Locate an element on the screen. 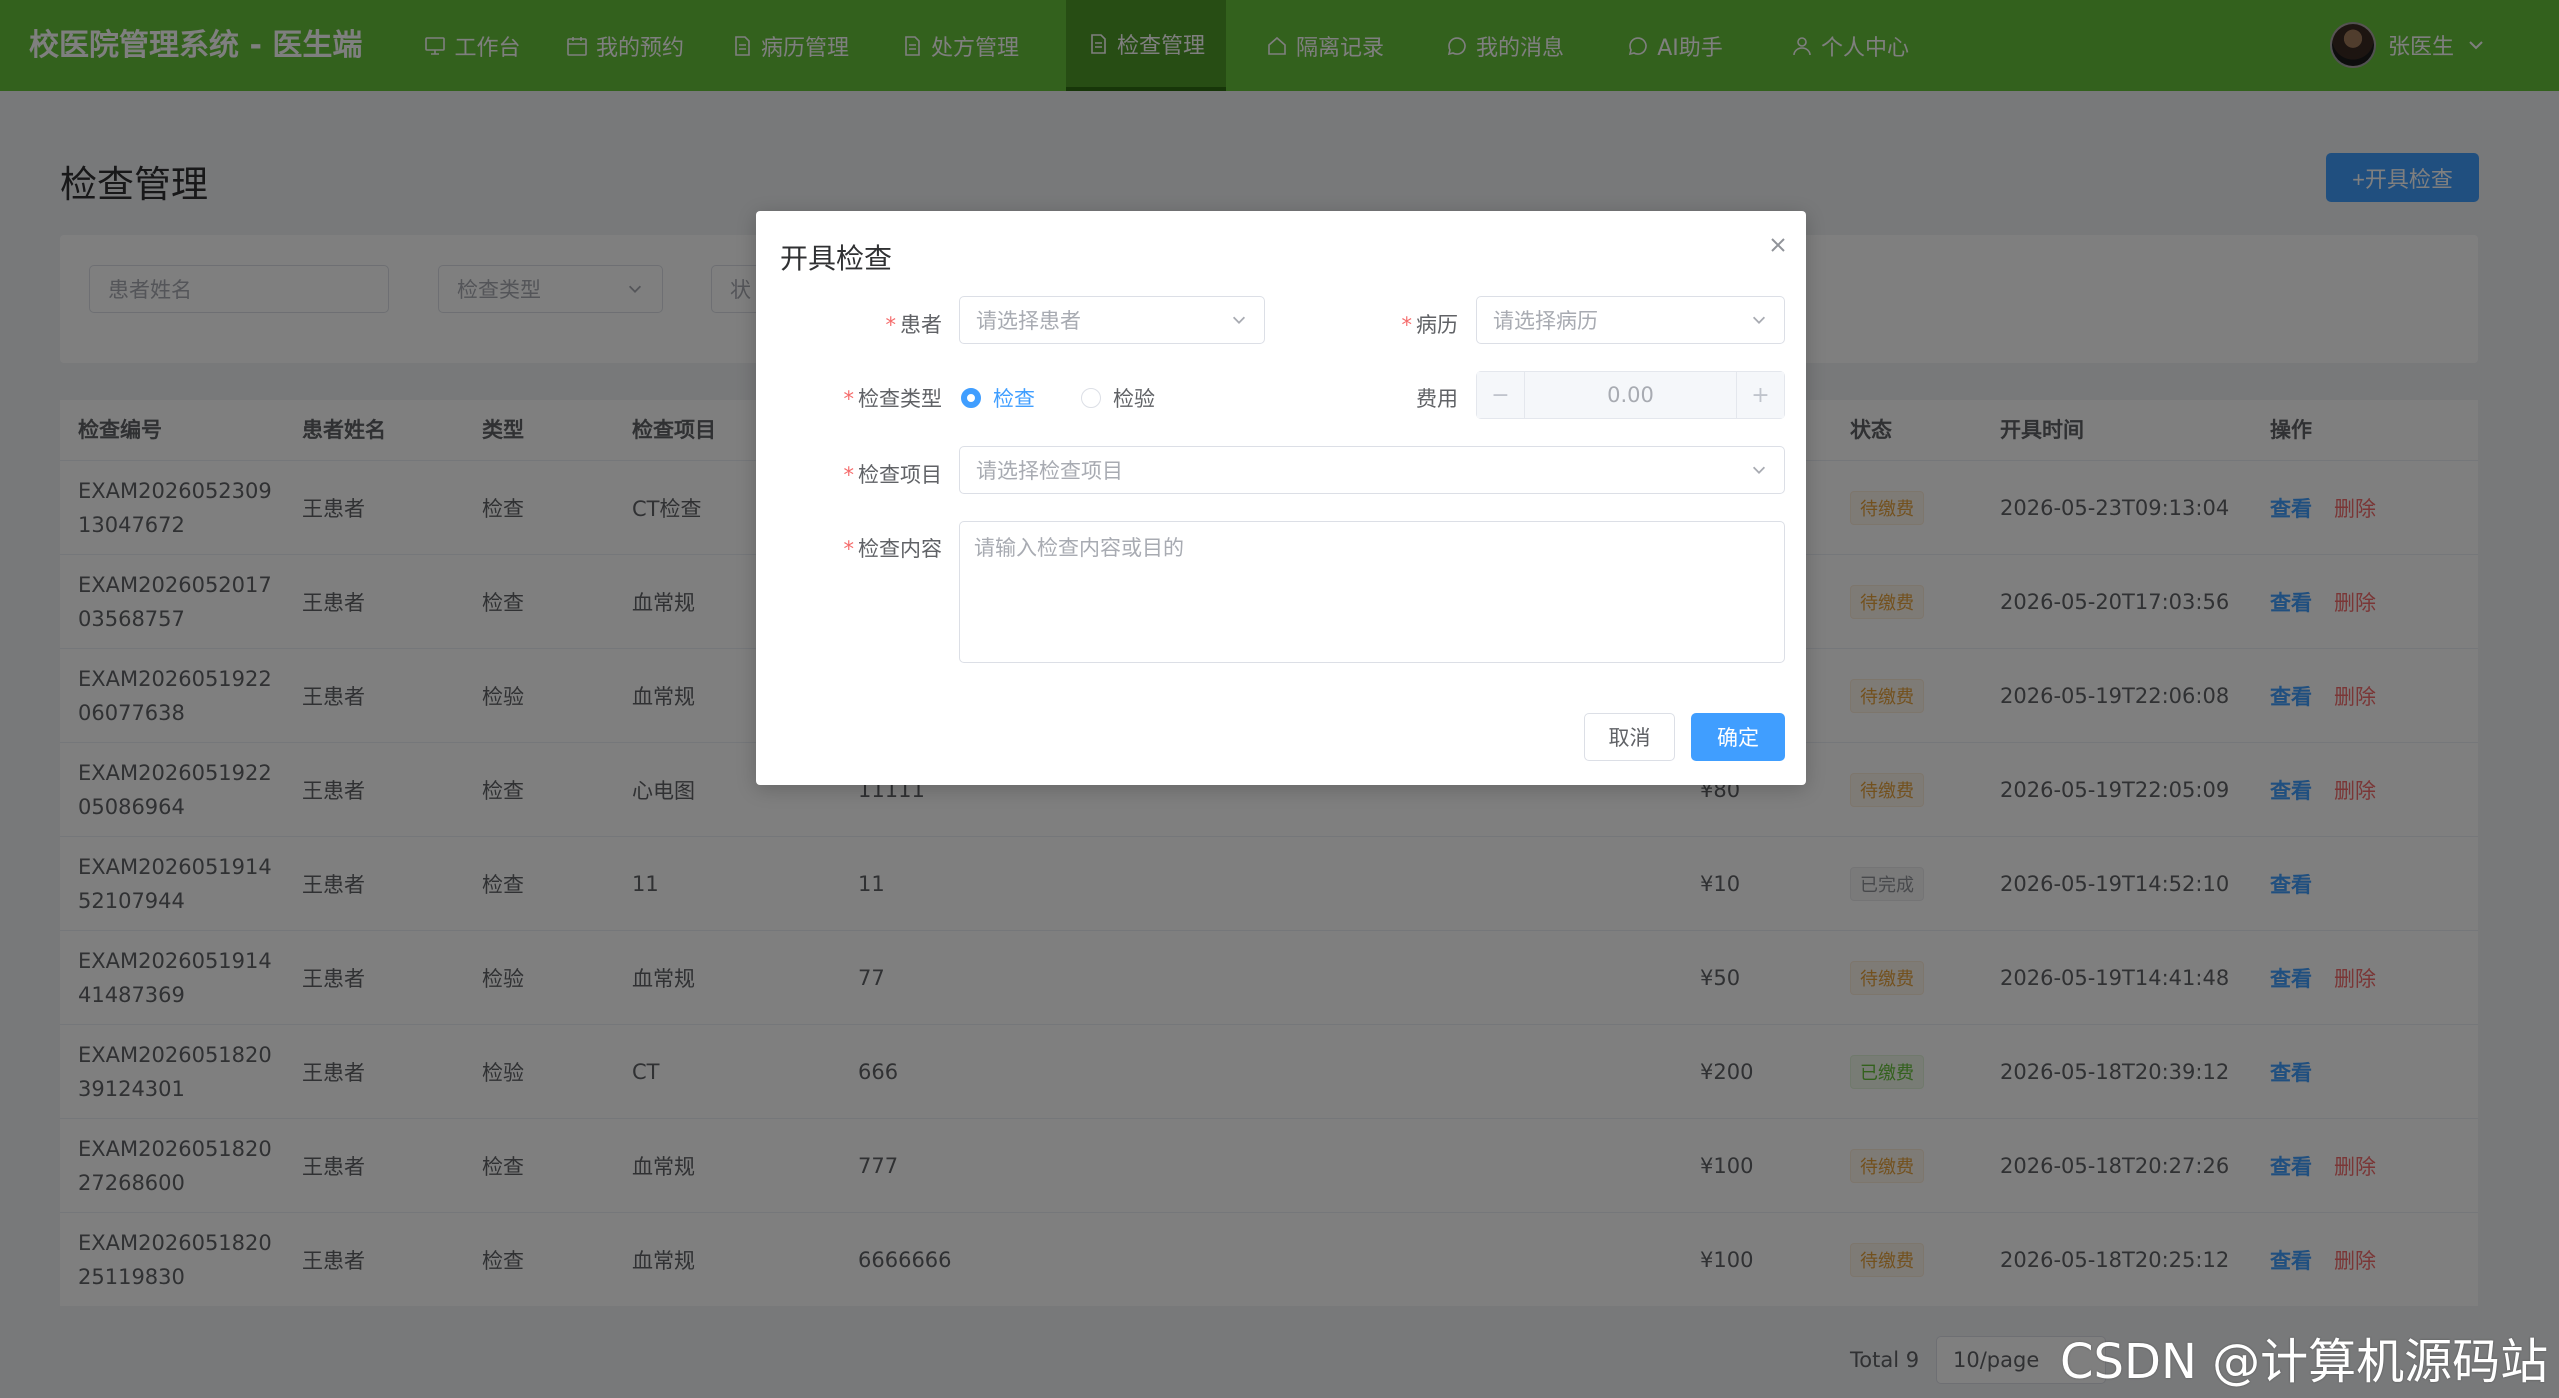 The height and width of the screenshot is (1398, 2559). patient-select: 请选择患者 is located at coordinates (1112, 320).